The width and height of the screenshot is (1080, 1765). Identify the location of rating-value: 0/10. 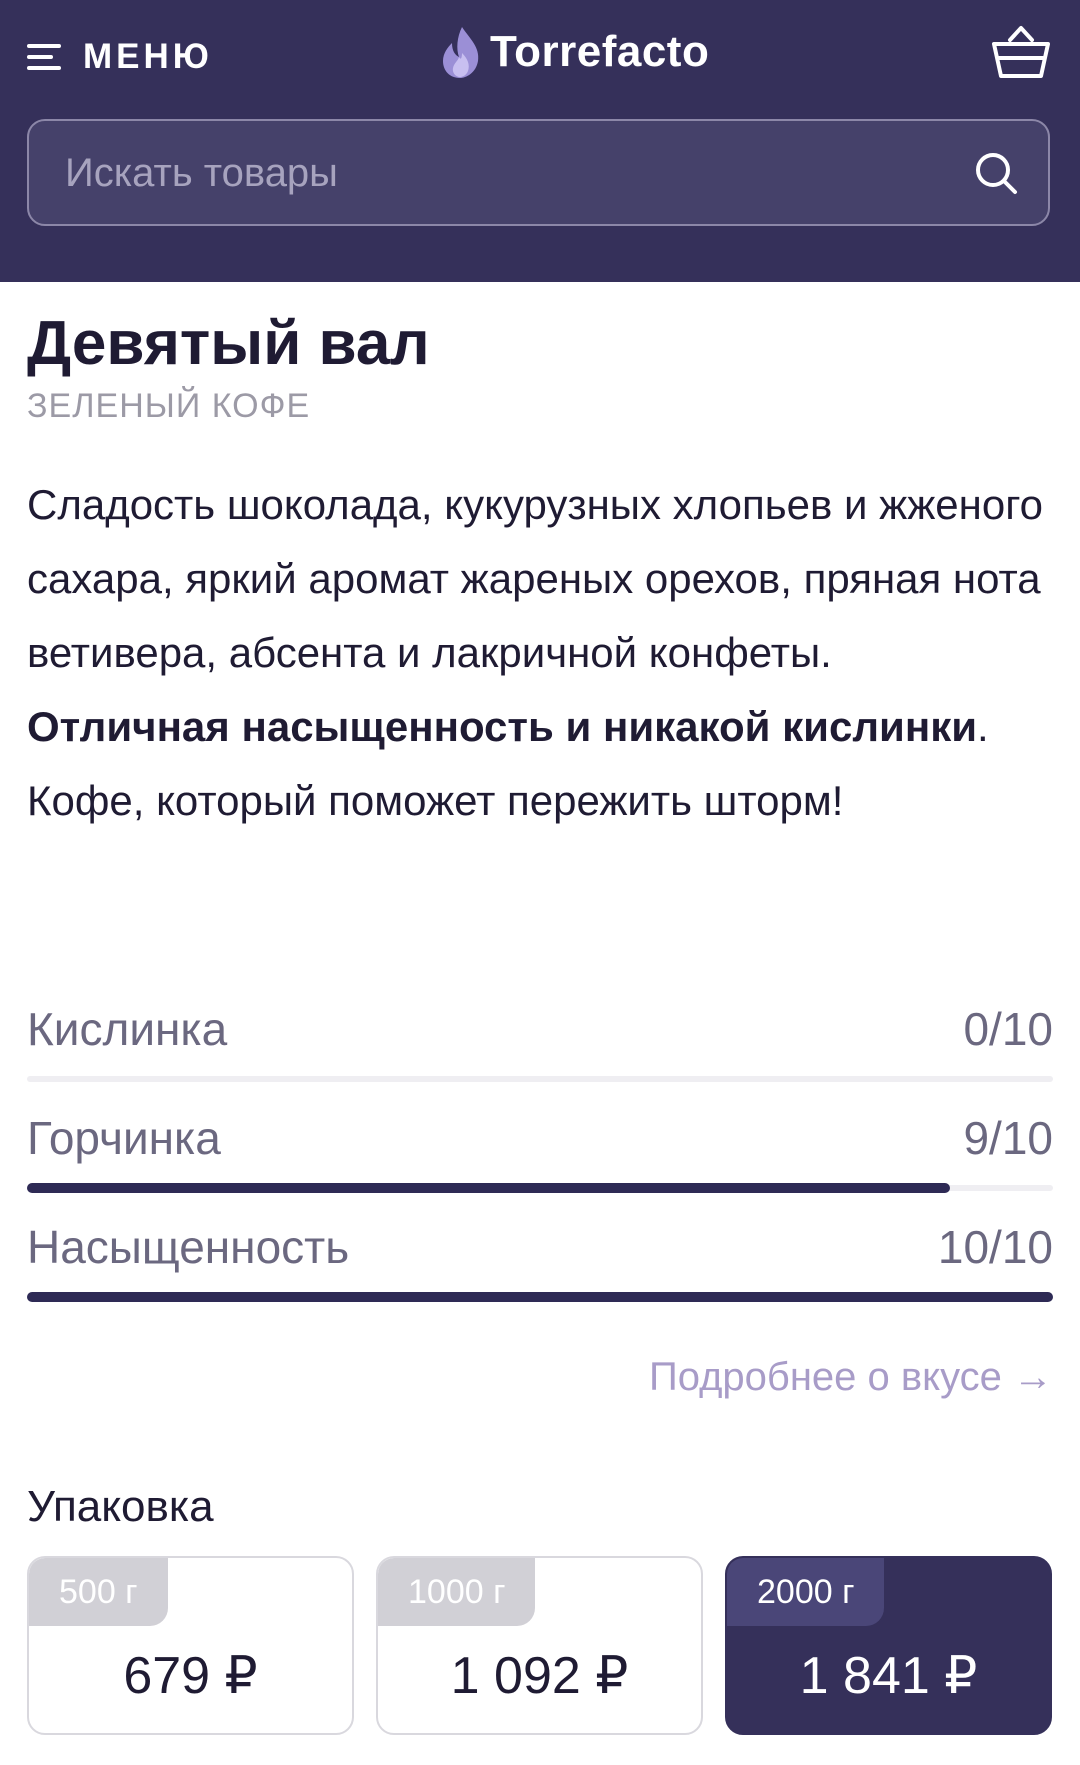
(1008, 1029).